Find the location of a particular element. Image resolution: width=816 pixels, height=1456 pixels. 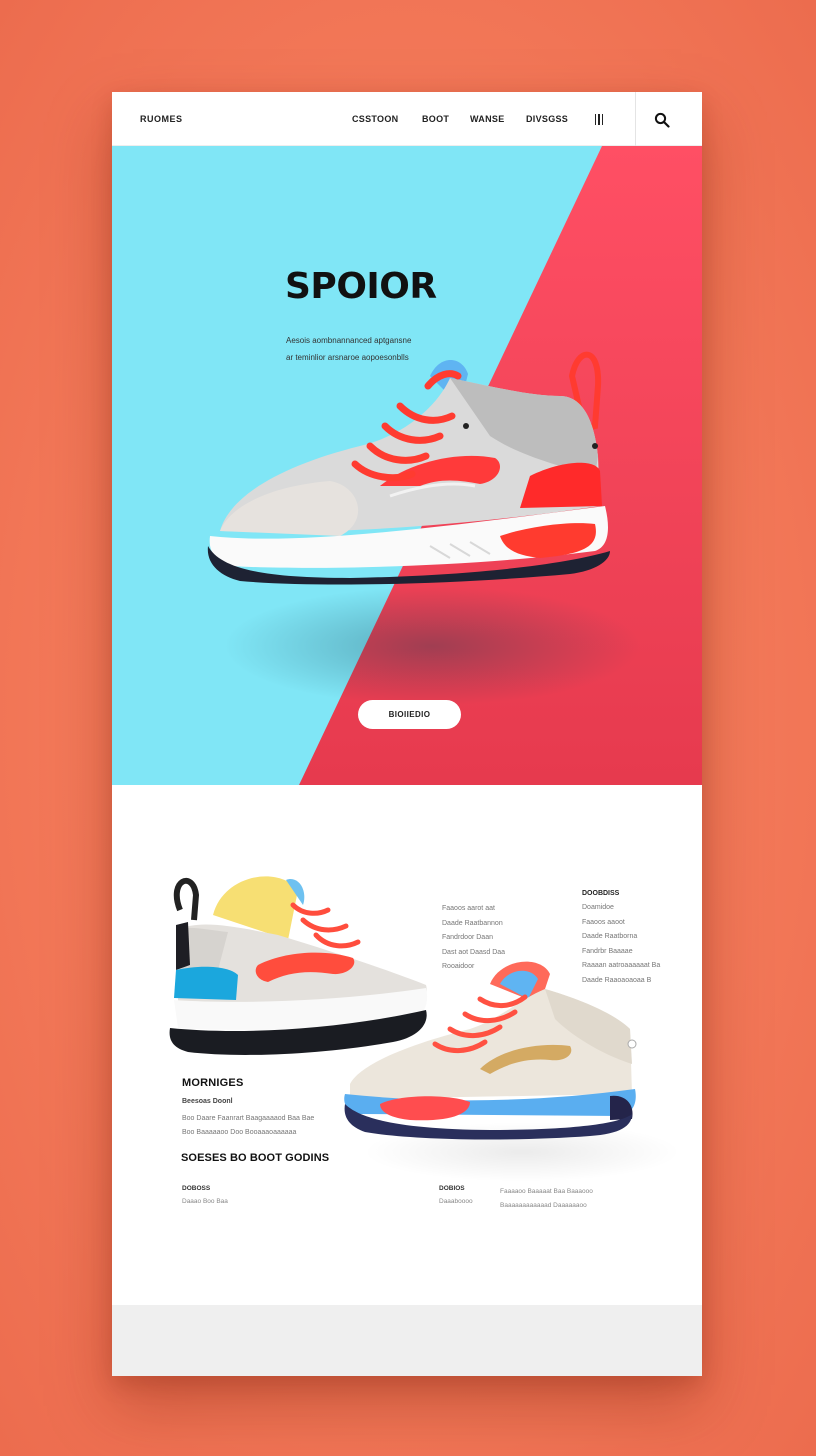

nav-link-1: CSSTOON is located at coordinates (375, 119).